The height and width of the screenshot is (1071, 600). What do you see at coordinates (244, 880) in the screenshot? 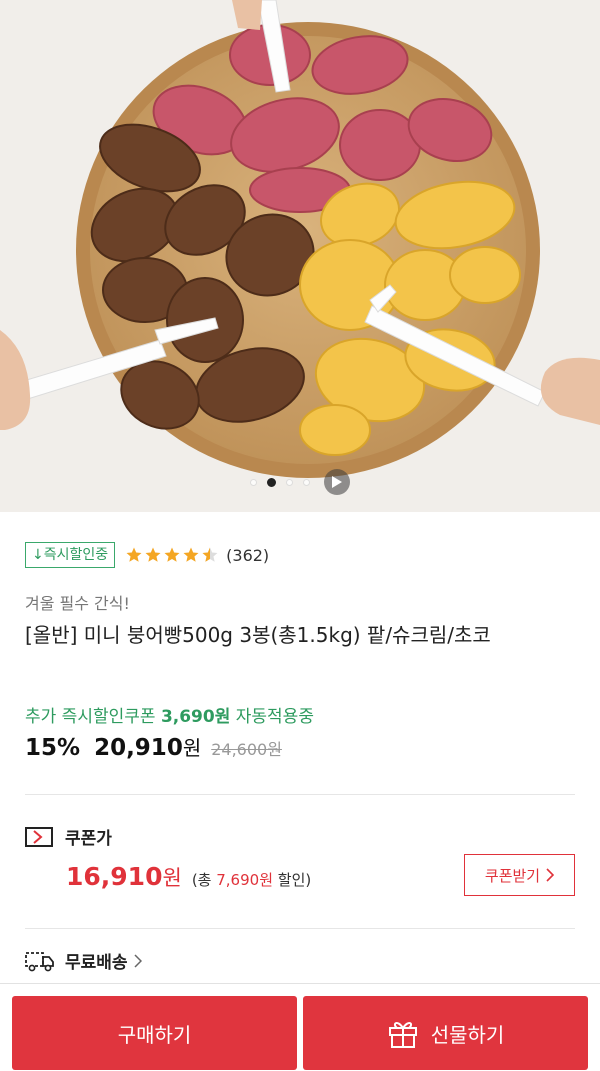
I see `total-discount-amount: 7,690원` at bounding box center [244, 880].